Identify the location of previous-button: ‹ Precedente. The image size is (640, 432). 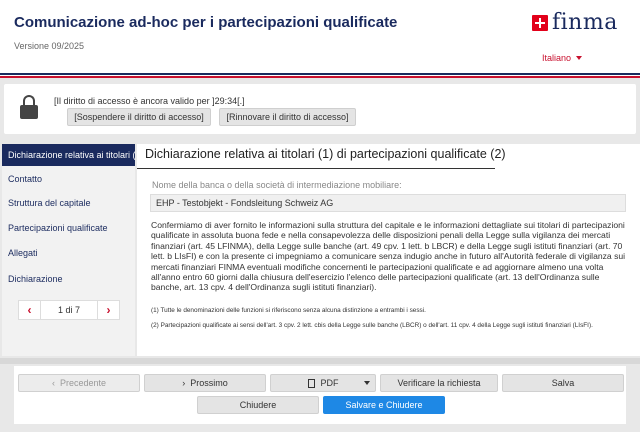
(79, 383).